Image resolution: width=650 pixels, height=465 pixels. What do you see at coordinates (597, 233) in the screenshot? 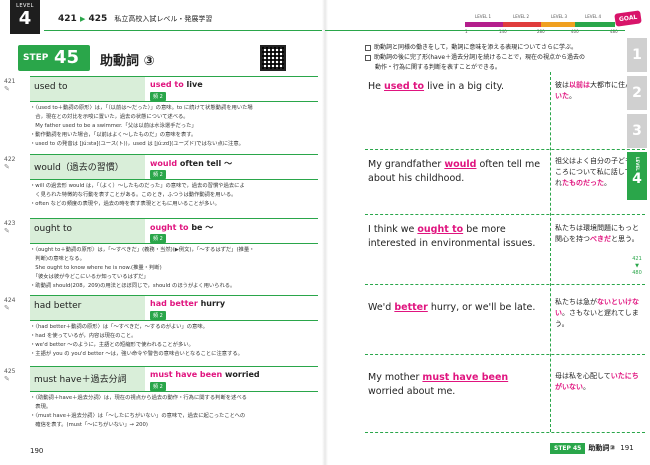
I see `example-japanese: 私たちは環境問題にもっと関心を持つべきだと思う。` at bounding box center [597, 233].